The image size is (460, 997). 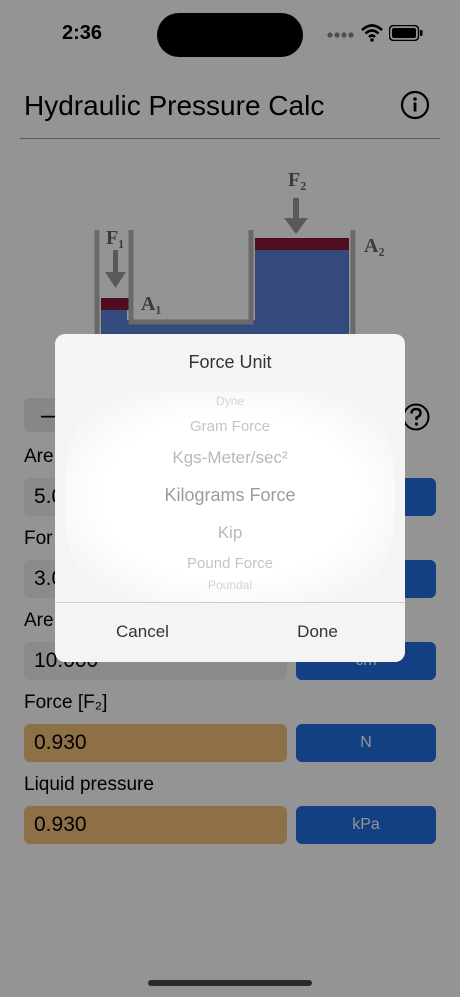 I want to click on picker-option: Poundal, so click(x=230, y=585).